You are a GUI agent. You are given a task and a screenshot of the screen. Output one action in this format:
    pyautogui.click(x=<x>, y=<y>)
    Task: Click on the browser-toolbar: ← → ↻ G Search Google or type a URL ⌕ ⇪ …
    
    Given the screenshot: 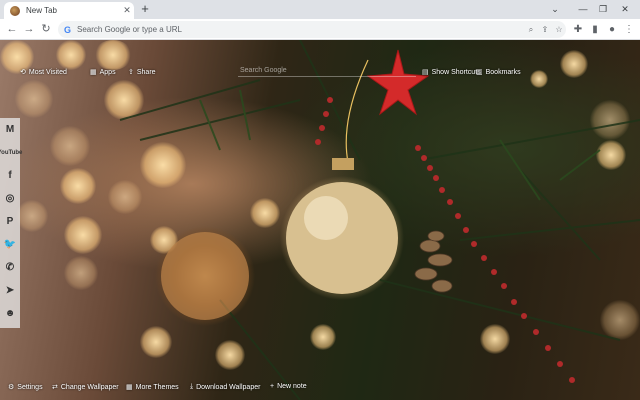 What is the action you would take?
    pyautogui.click(x=320, y=29)
    